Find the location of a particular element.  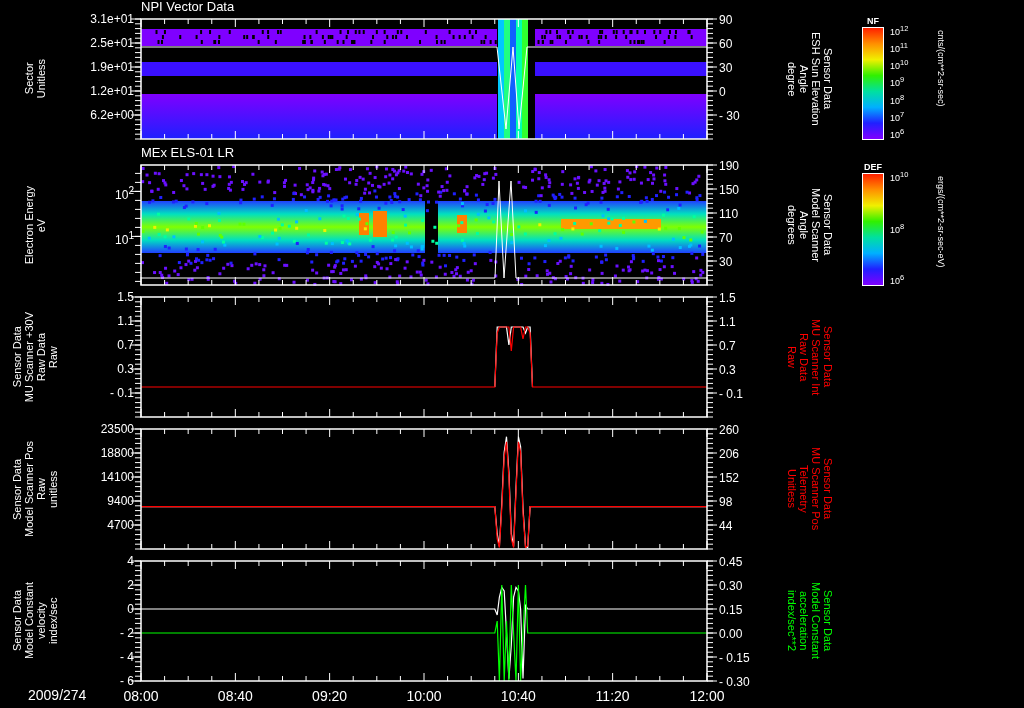

color-bar-unit-label: cnts/(cm**2-sr-sec) is located at coordinates (941, 69).